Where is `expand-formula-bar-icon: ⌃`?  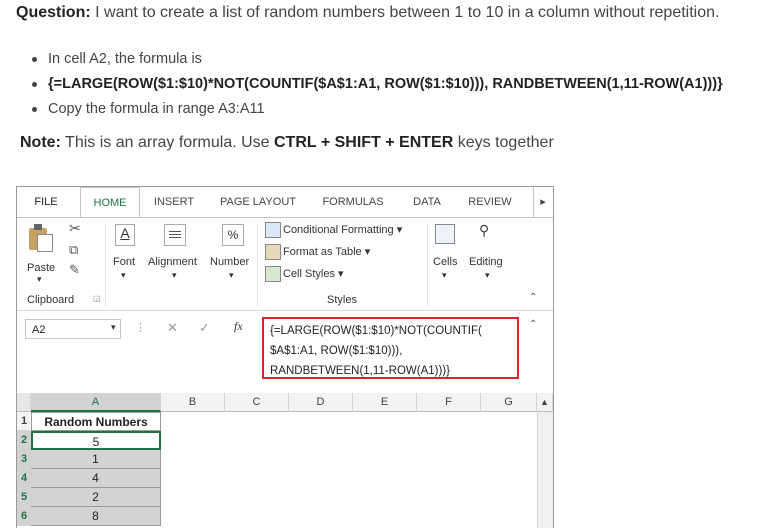 expand-formula-bar-icon: ⌃ is located at coordinates (533, 324).